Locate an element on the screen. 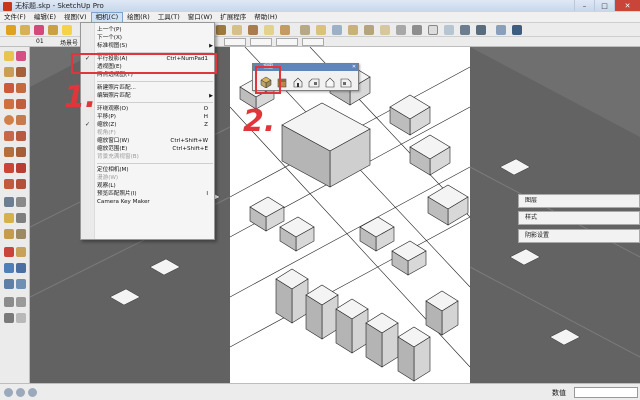 This screenshot has height=400, width=640. follow-me-icon is located at coordinates (21, 152).